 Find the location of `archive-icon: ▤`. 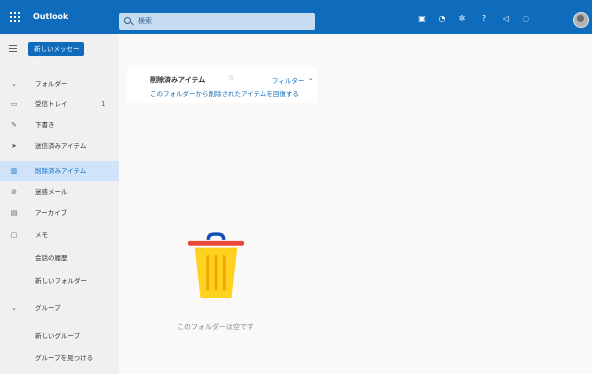

archive-icon: ▤ is located at coordinates (14, 213).